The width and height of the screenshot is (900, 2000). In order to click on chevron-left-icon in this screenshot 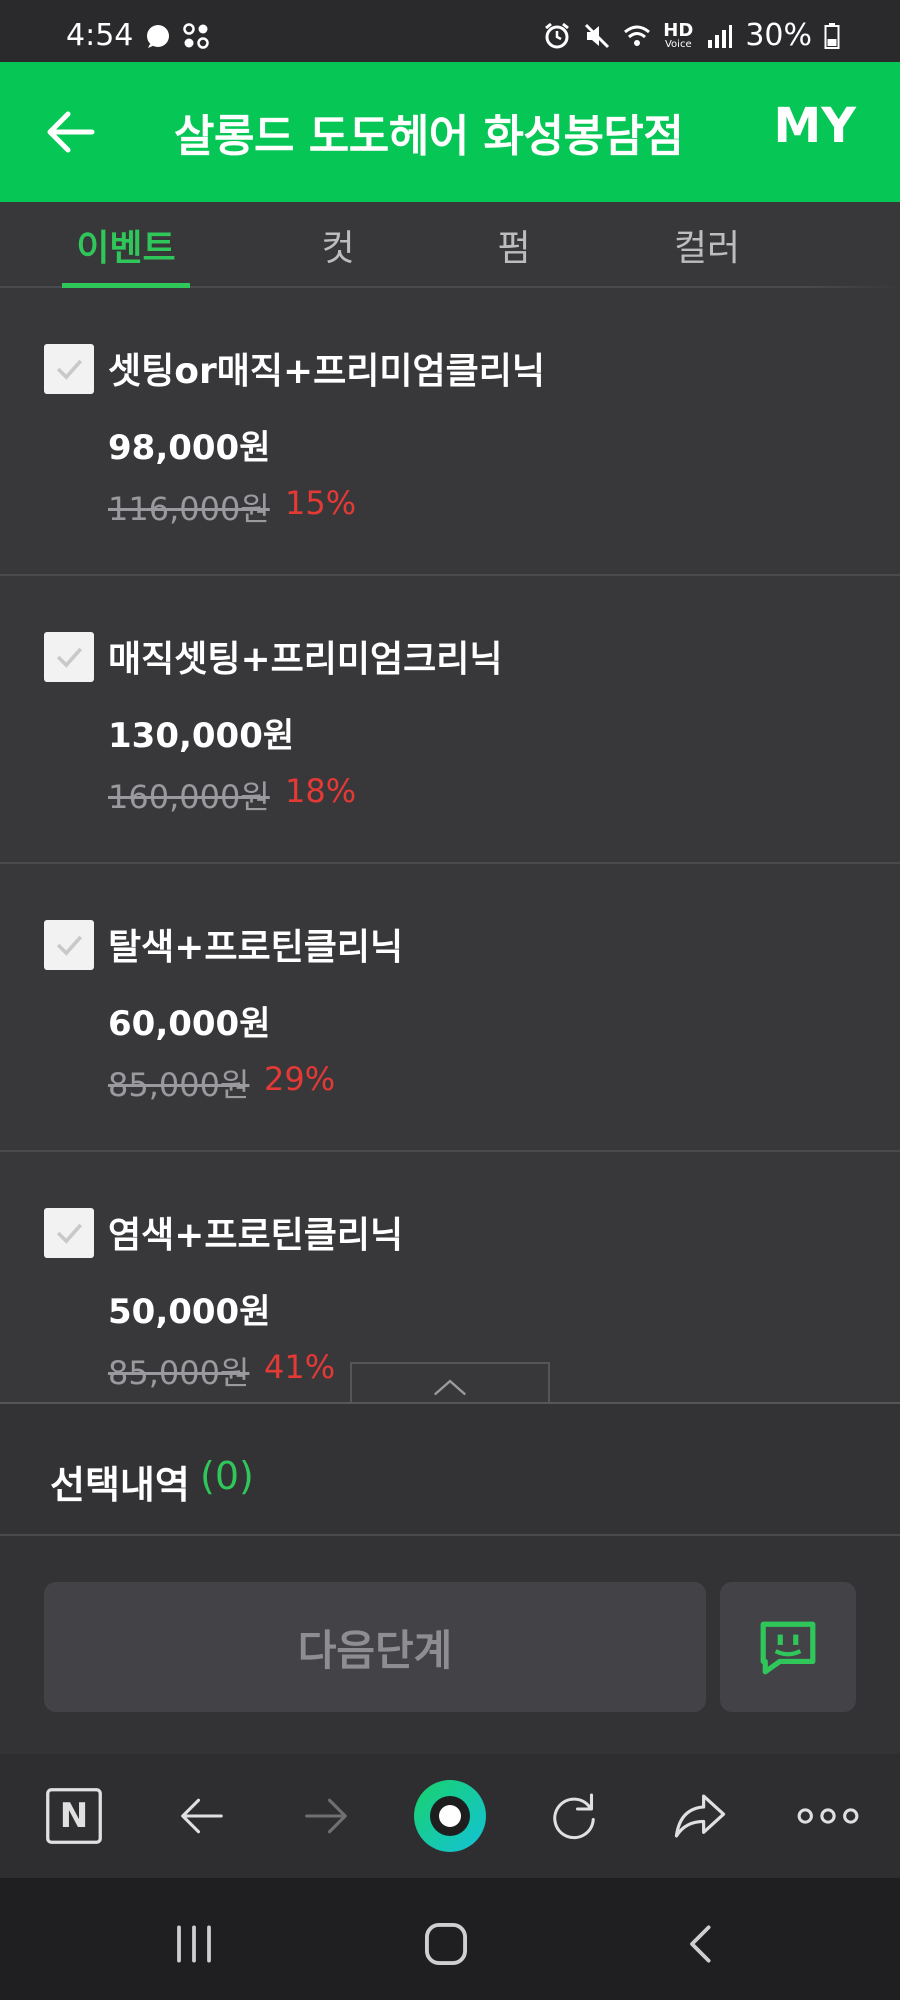, I will do `click(700, 1944)`.